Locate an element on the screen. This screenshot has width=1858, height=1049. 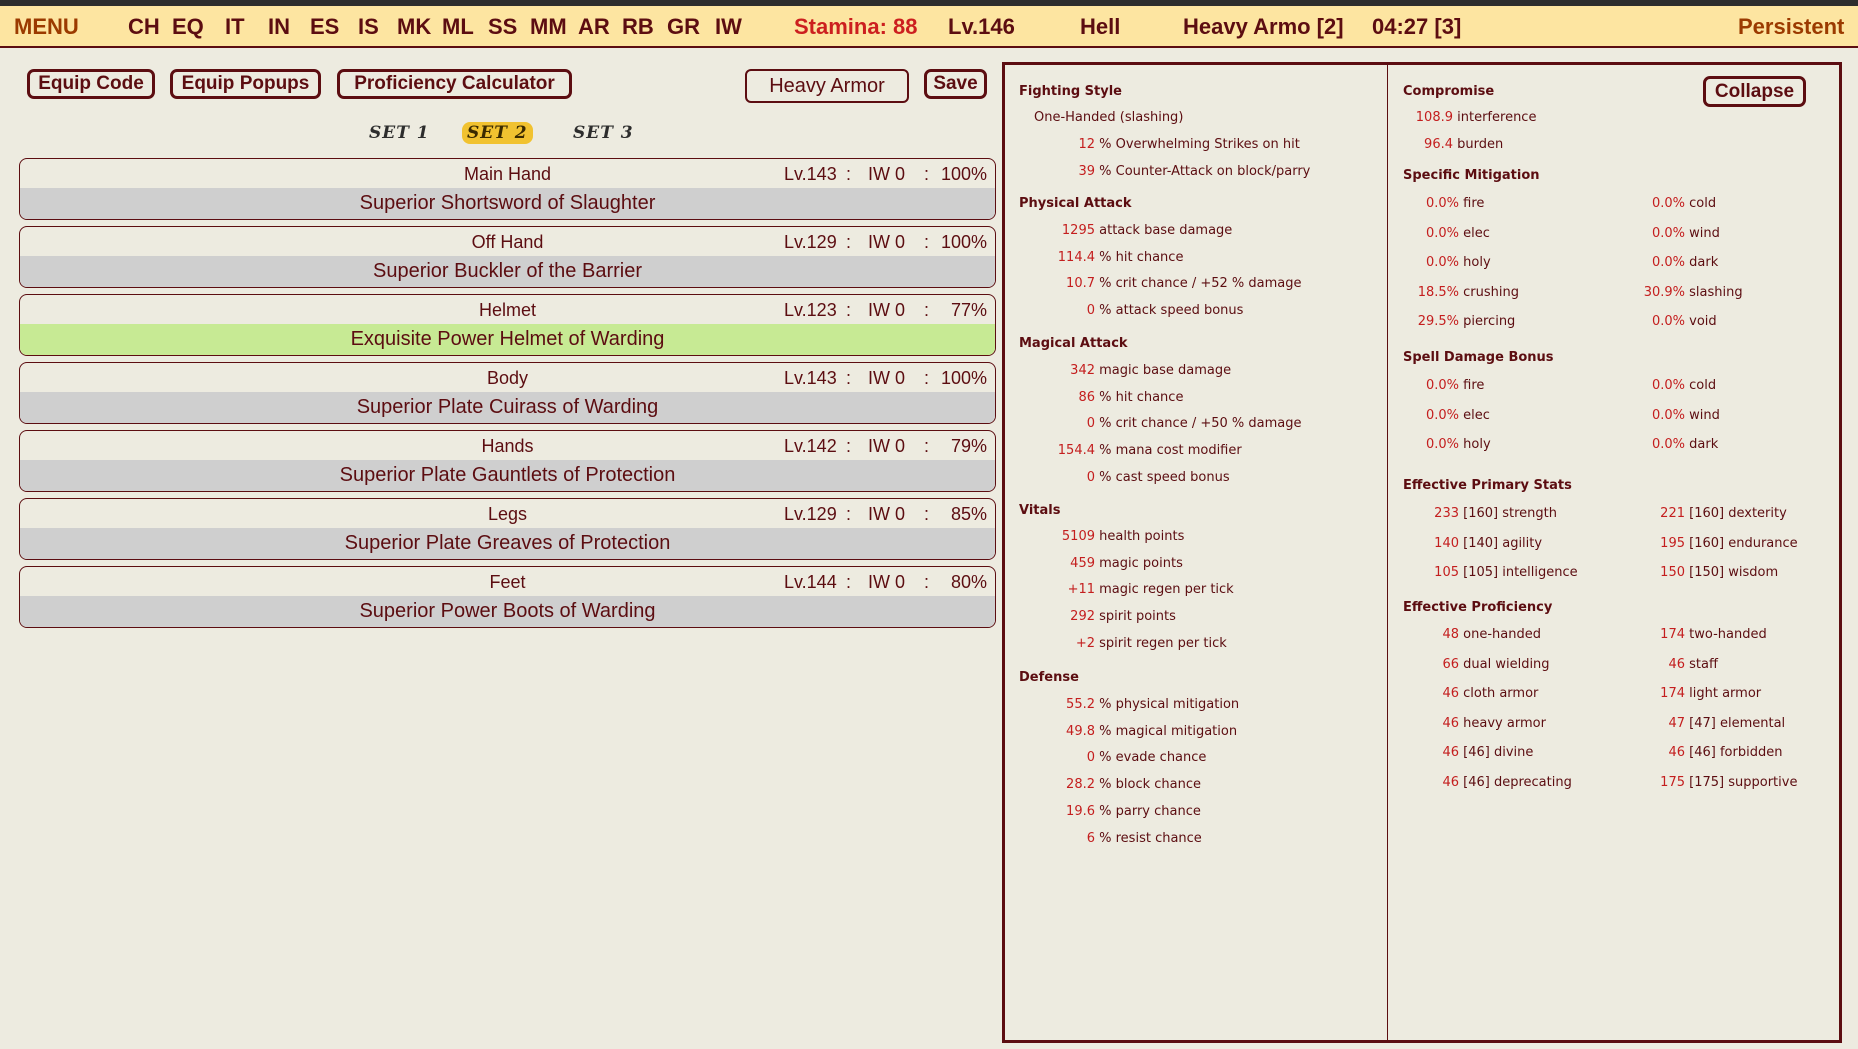
slot-item-name: Superior Plate Greaves of Protection is located at coordinates (507, 543).